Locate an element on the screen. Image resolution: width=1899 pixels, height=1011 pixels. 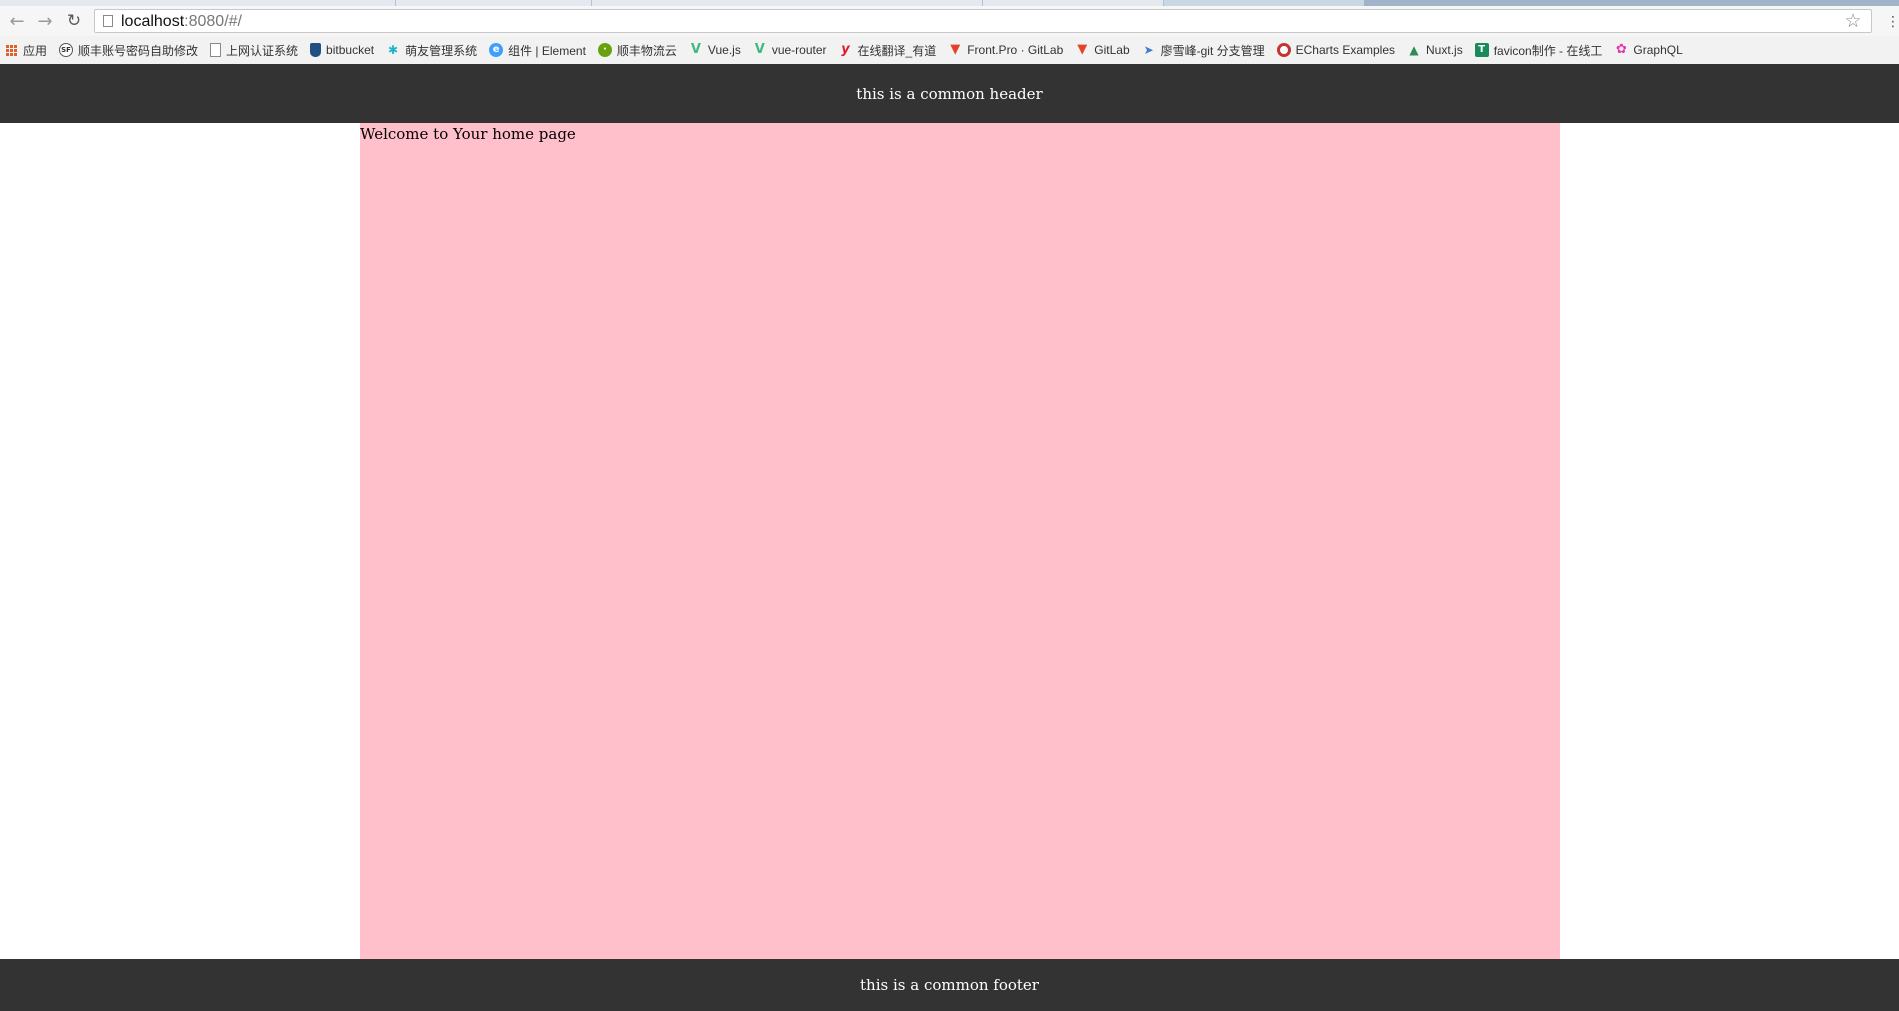
header-text: this is a common header is located at coordinates (949, 93).